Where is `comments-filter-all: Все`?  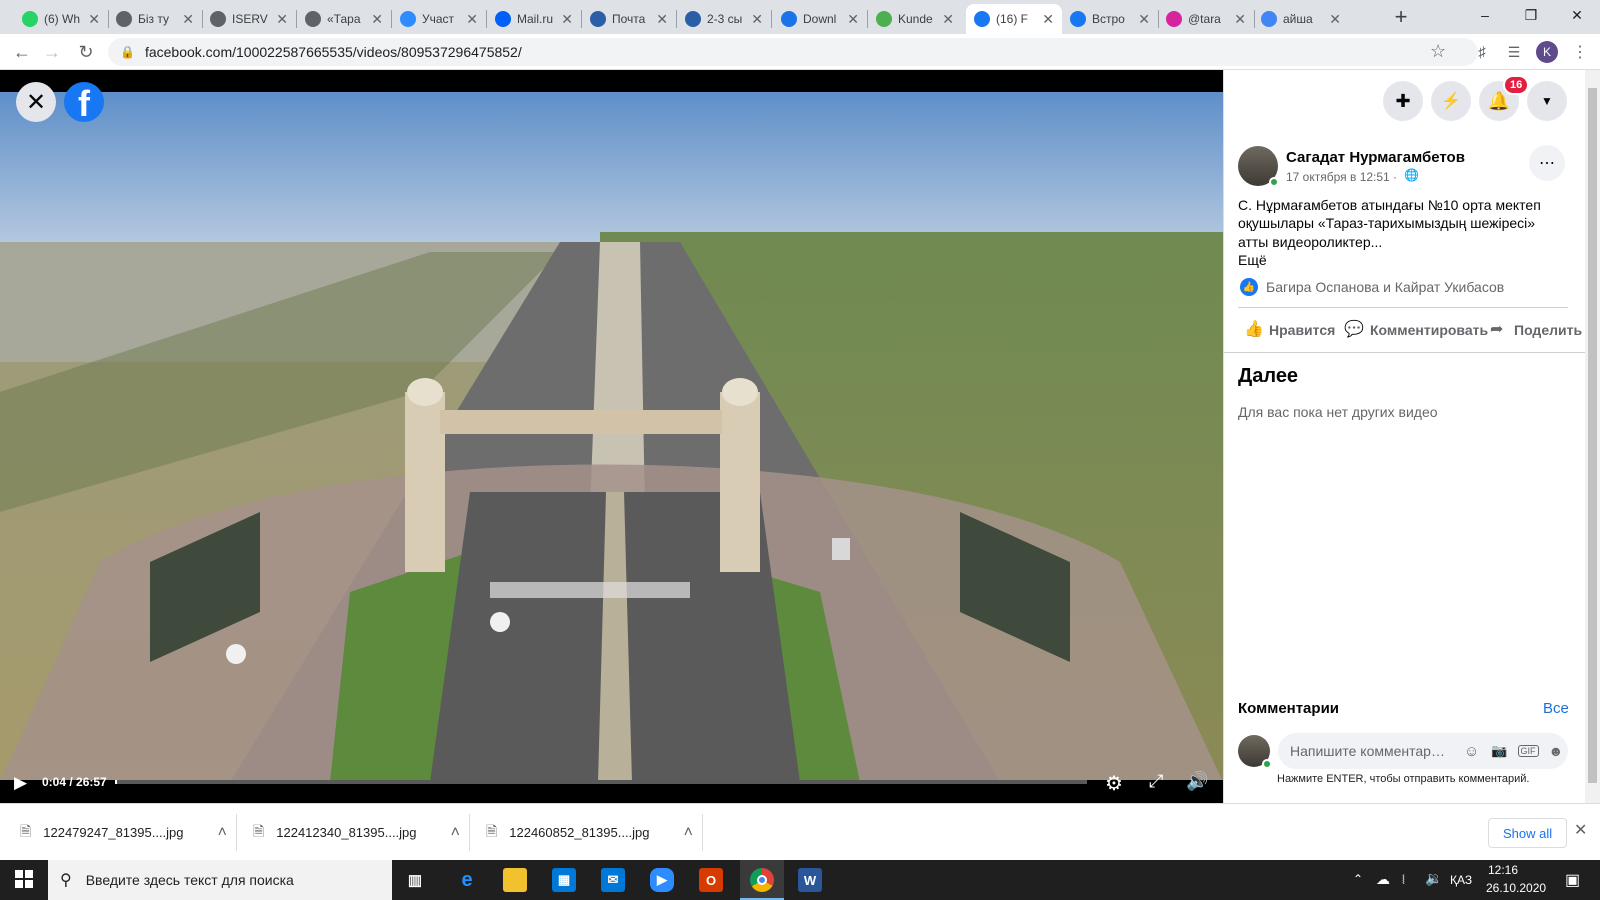 comments-filter-all: Все is located at coordinates (1556, 708).